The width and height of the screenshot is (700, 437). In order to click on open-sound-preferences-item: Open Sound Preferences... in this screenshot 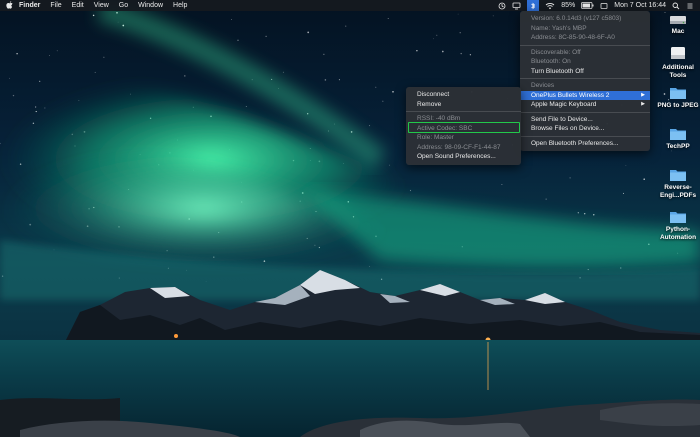, I will do `click(463, 157)`.